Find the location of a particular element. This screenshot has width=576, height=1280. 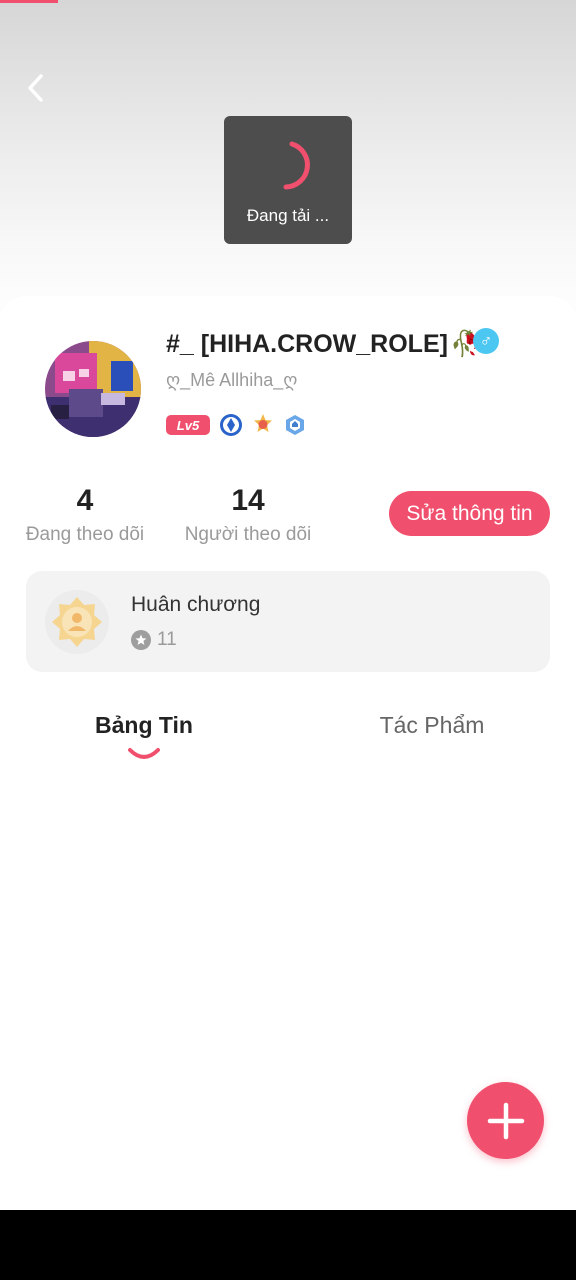

medals-count-row: 11 is located at coordinates (154, 640).